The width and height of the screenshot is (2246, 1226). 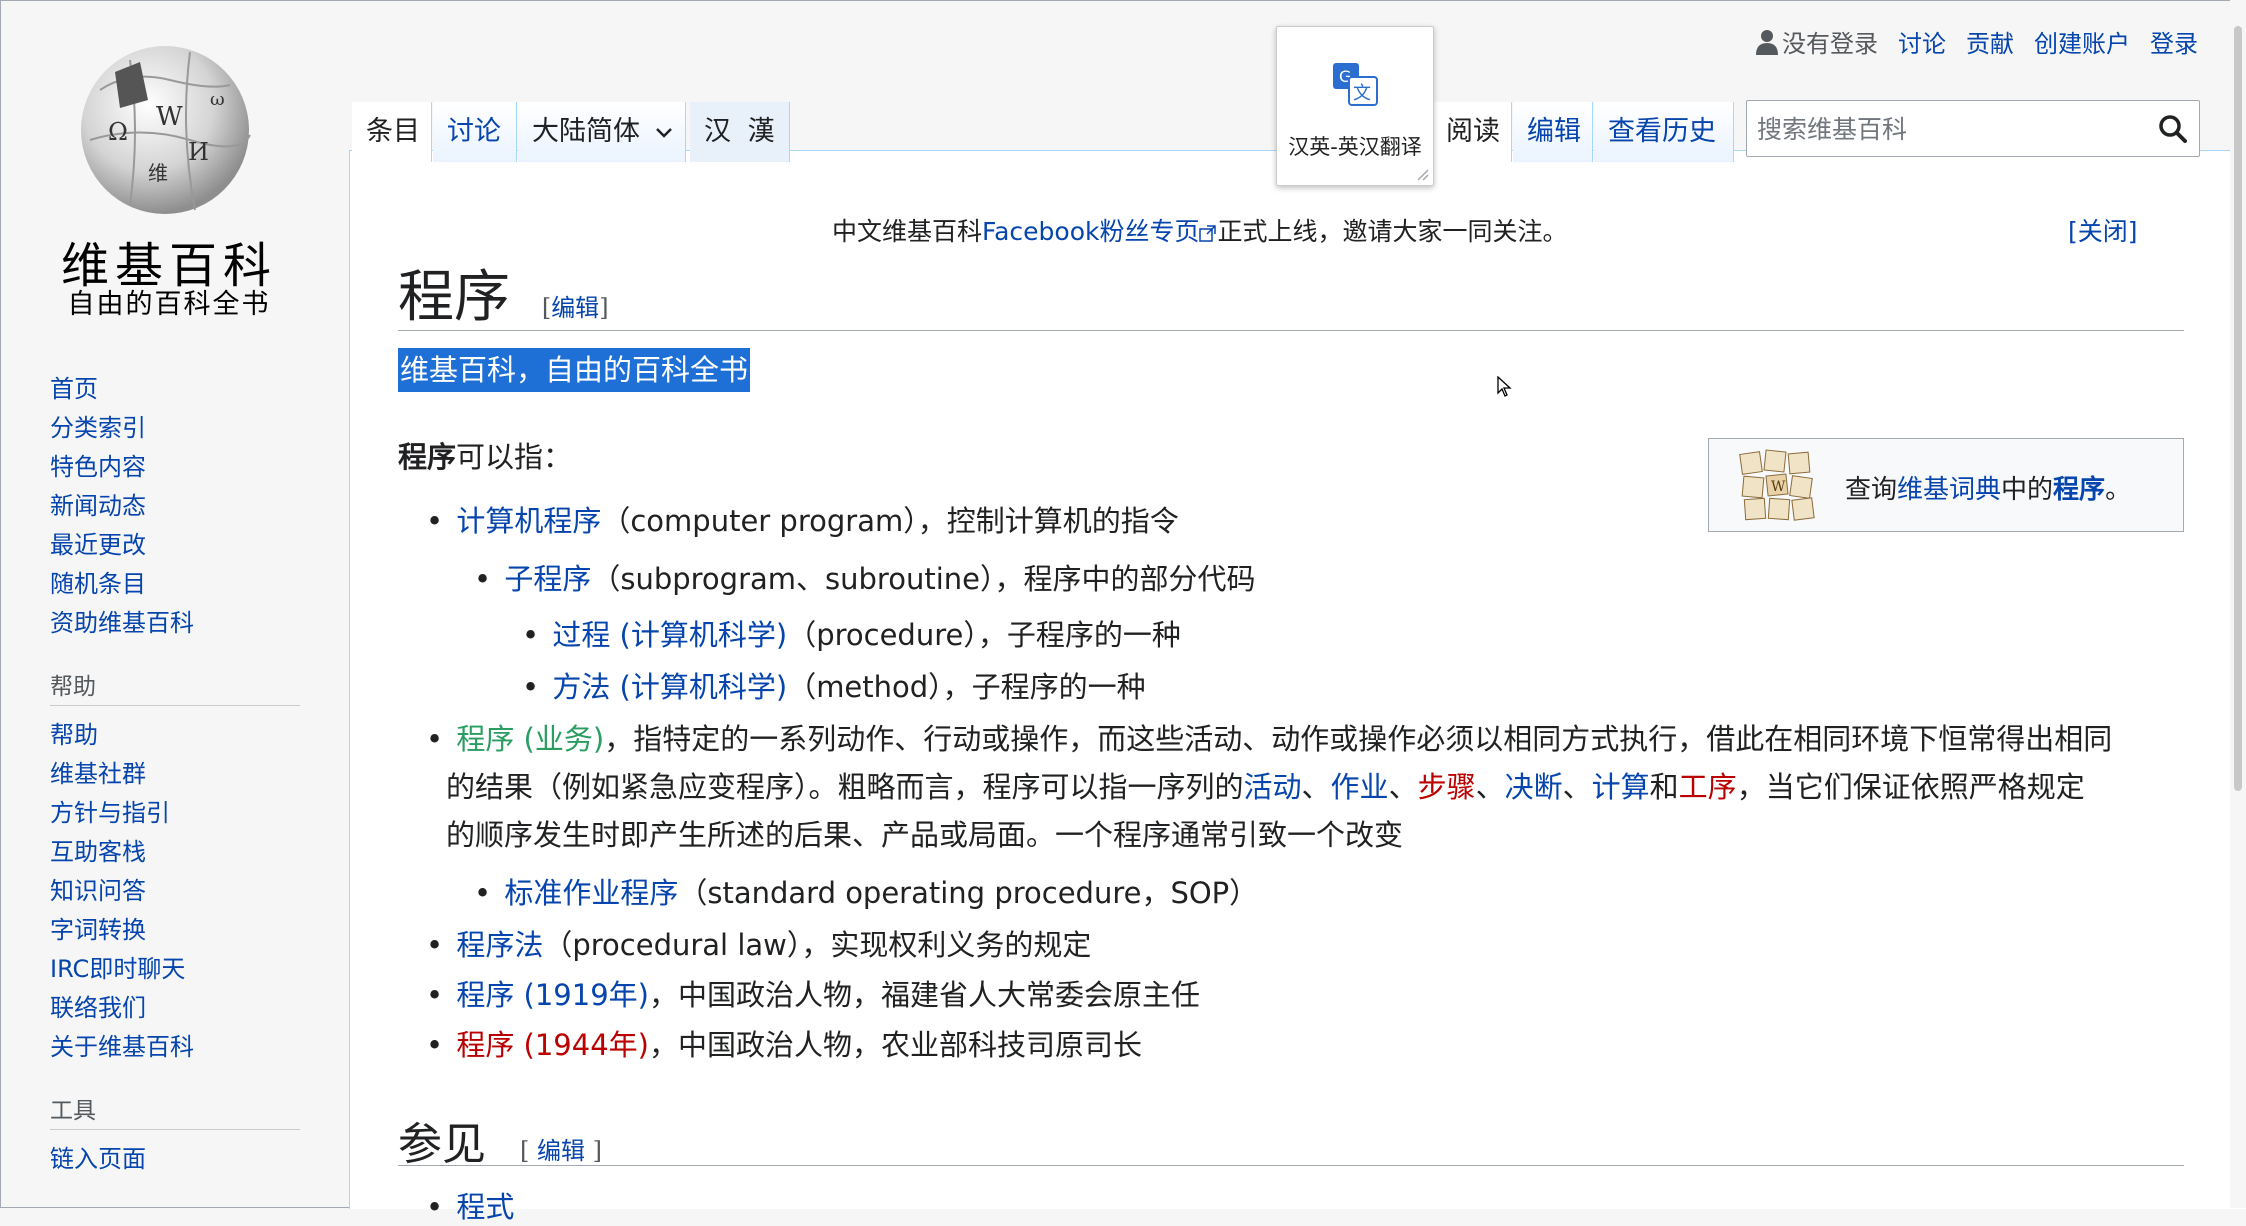 What do you see at coordinates (574, 370) in the screenshot?
I see `site-subtitle-selected: 维基百科，自由的百科全书` at bounding box center [574, 370].